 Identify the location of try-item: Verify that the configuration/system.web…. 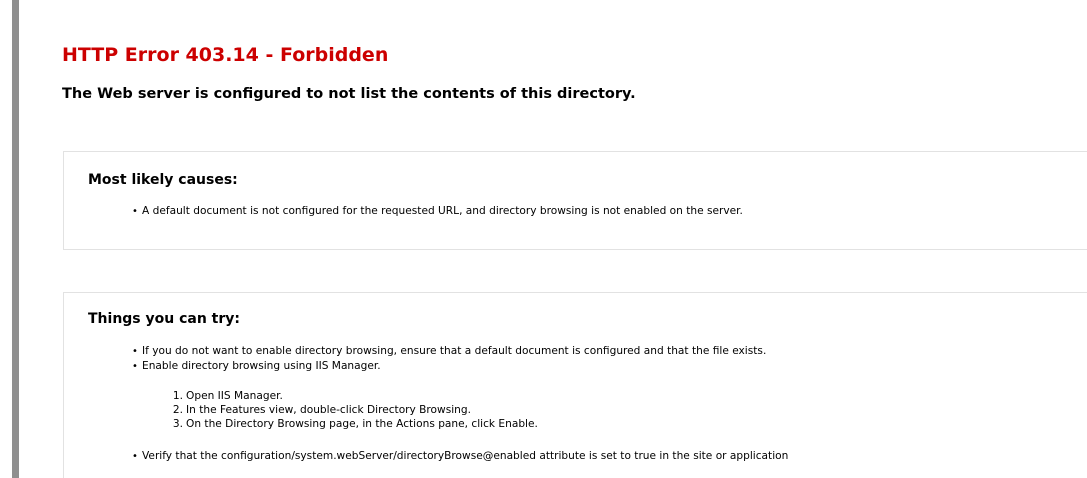
(465, 456).